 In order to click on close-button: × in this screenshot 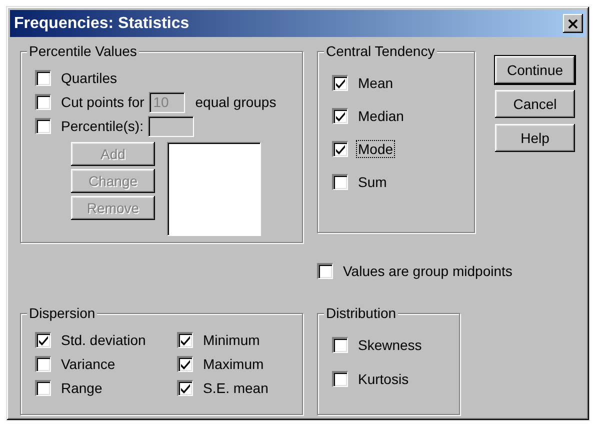, I will do `click(573, 23)`.